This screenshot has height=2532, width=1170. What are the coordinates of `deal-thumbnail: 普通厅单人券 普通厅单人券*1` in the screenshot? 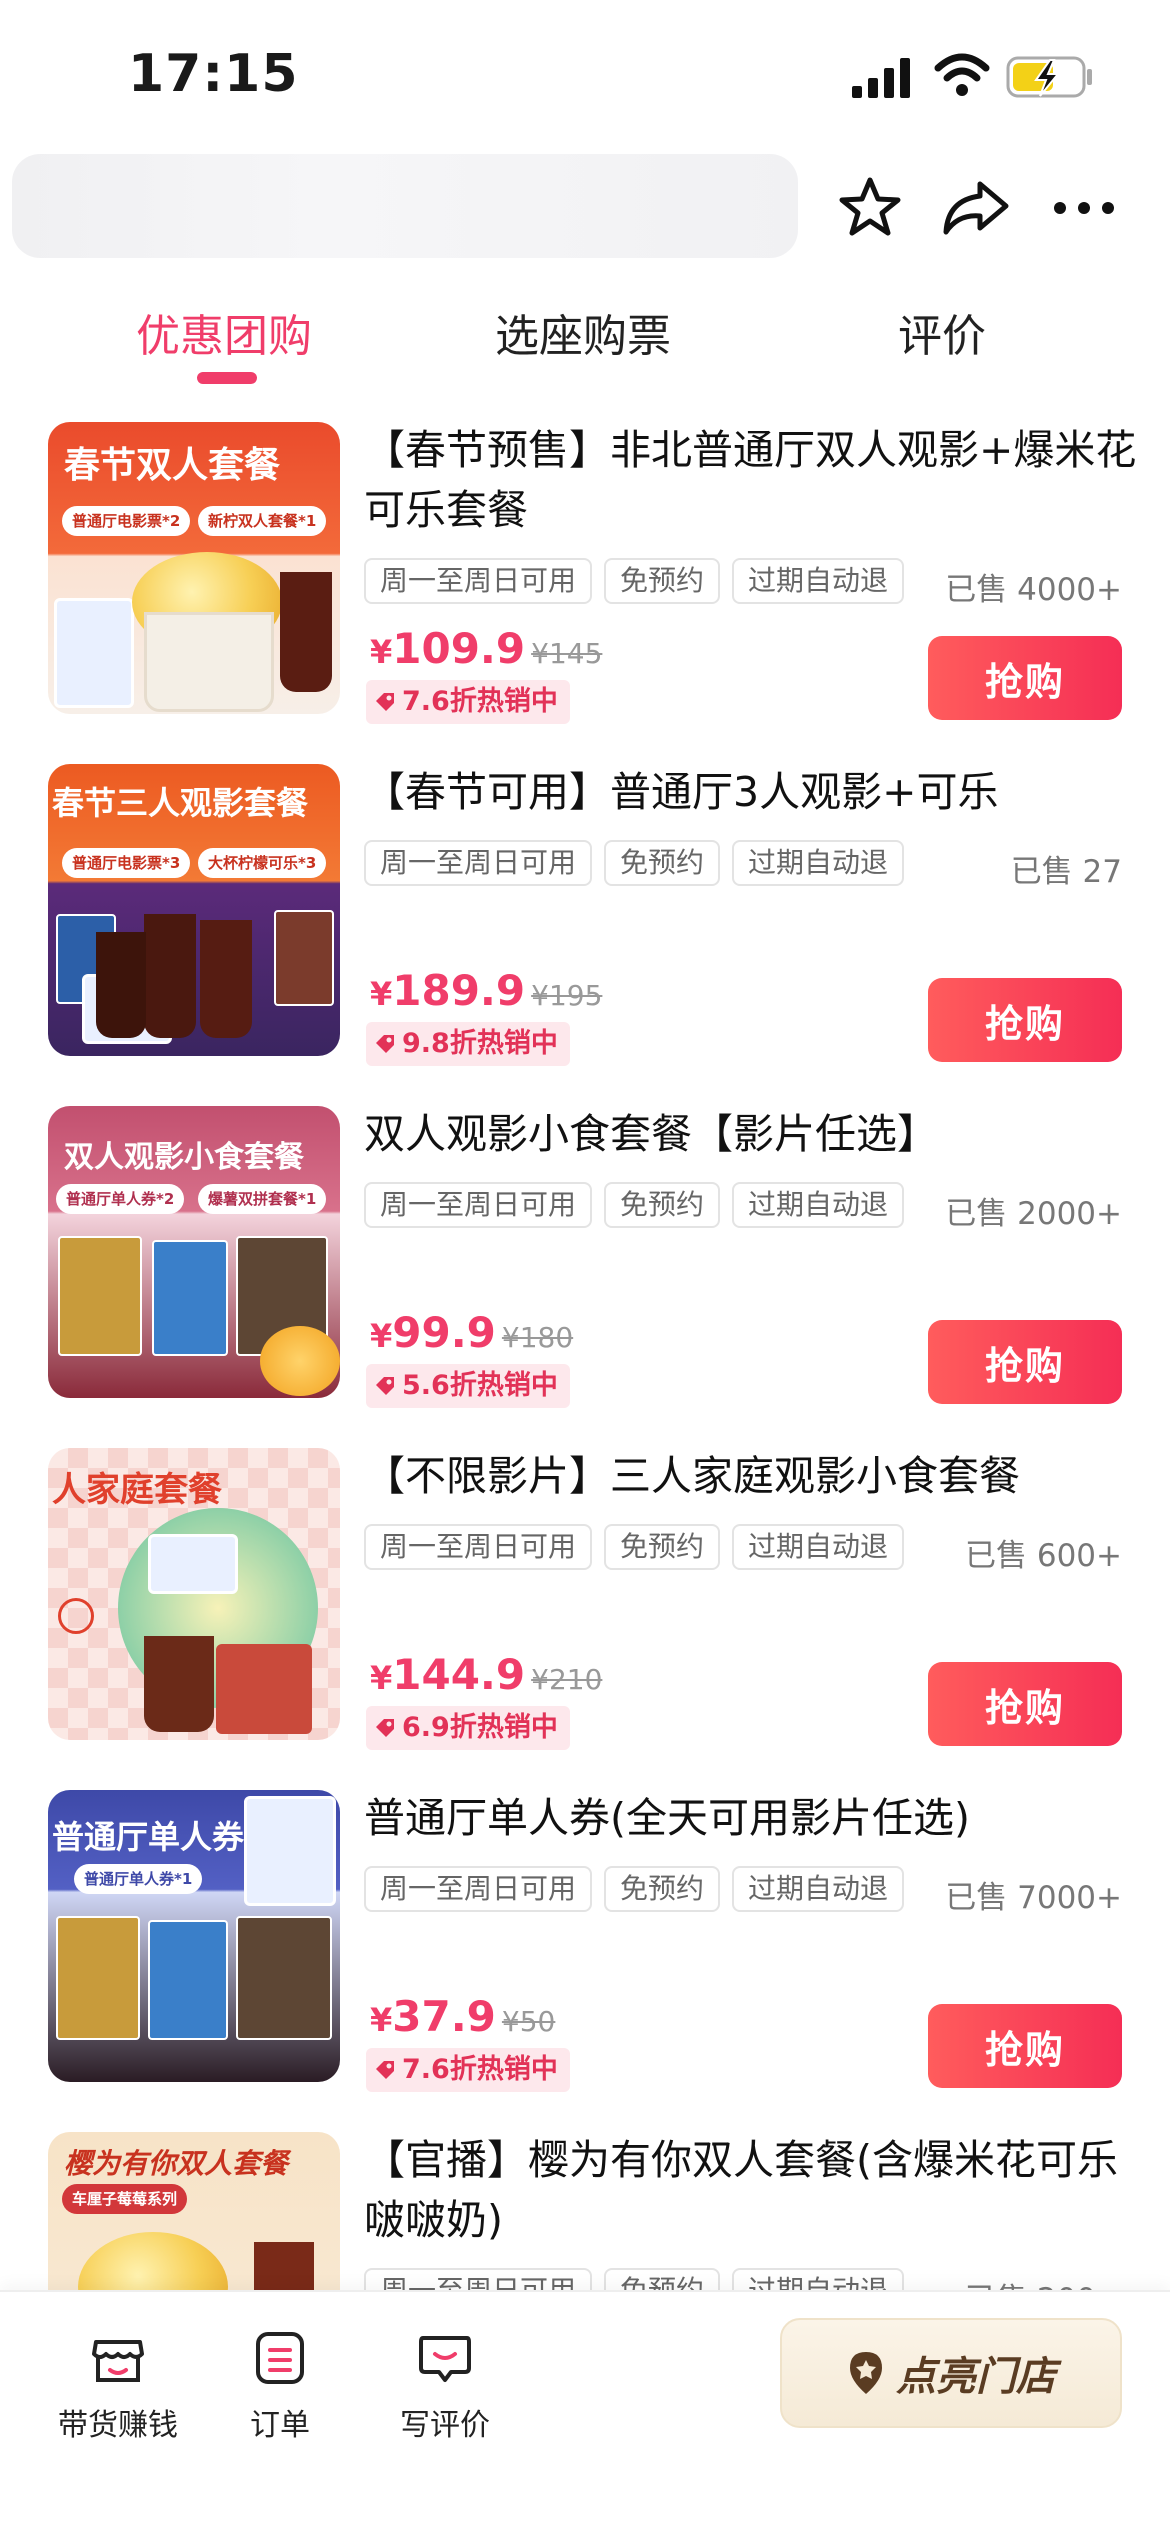 It's located at (194, 1936).